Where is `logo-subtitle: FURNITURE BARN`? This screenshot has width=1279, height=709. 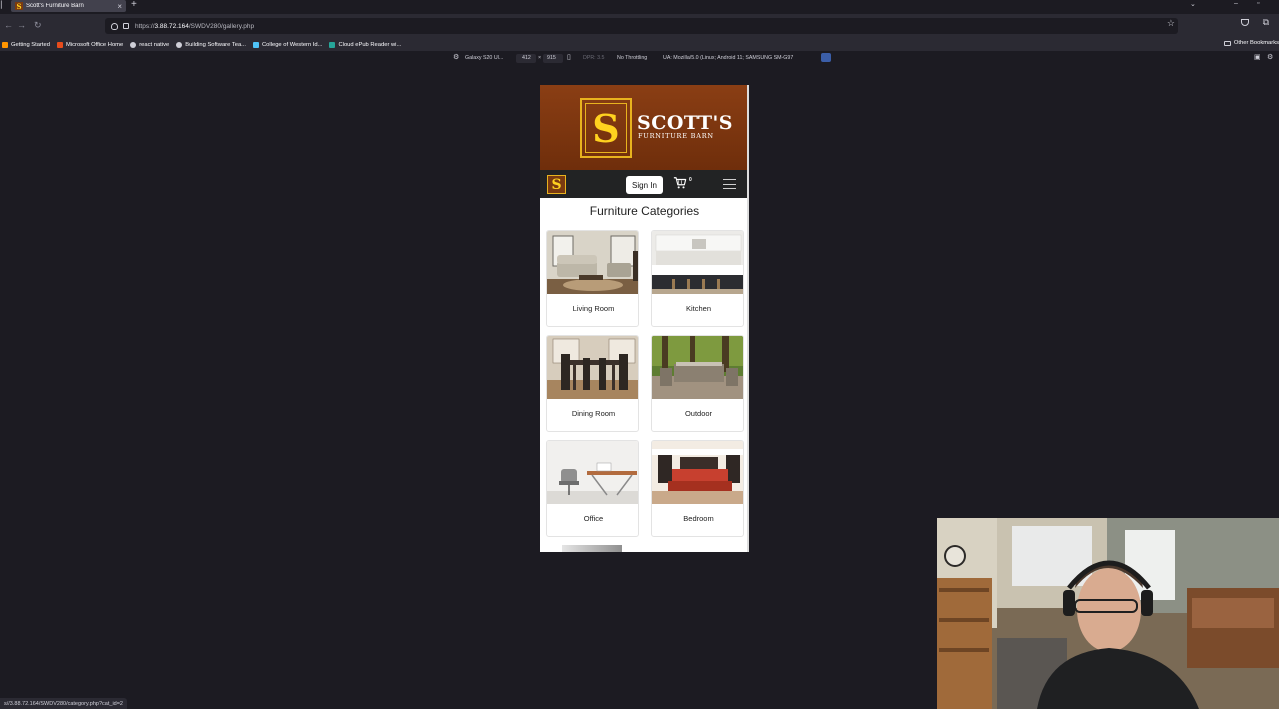
logo-subtitle: FURNITURE BARN is located at coordinates (676, 136).